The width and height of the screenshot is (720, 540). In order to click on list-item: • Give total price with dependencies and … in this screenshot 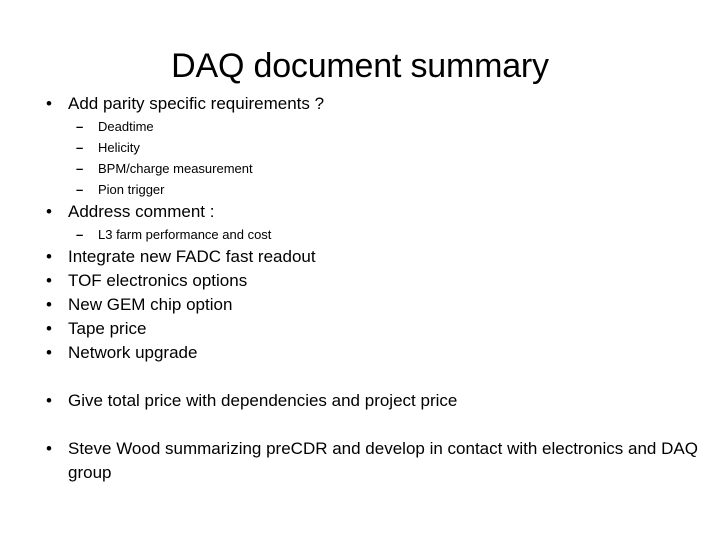, I will do `click(360, 401)`.